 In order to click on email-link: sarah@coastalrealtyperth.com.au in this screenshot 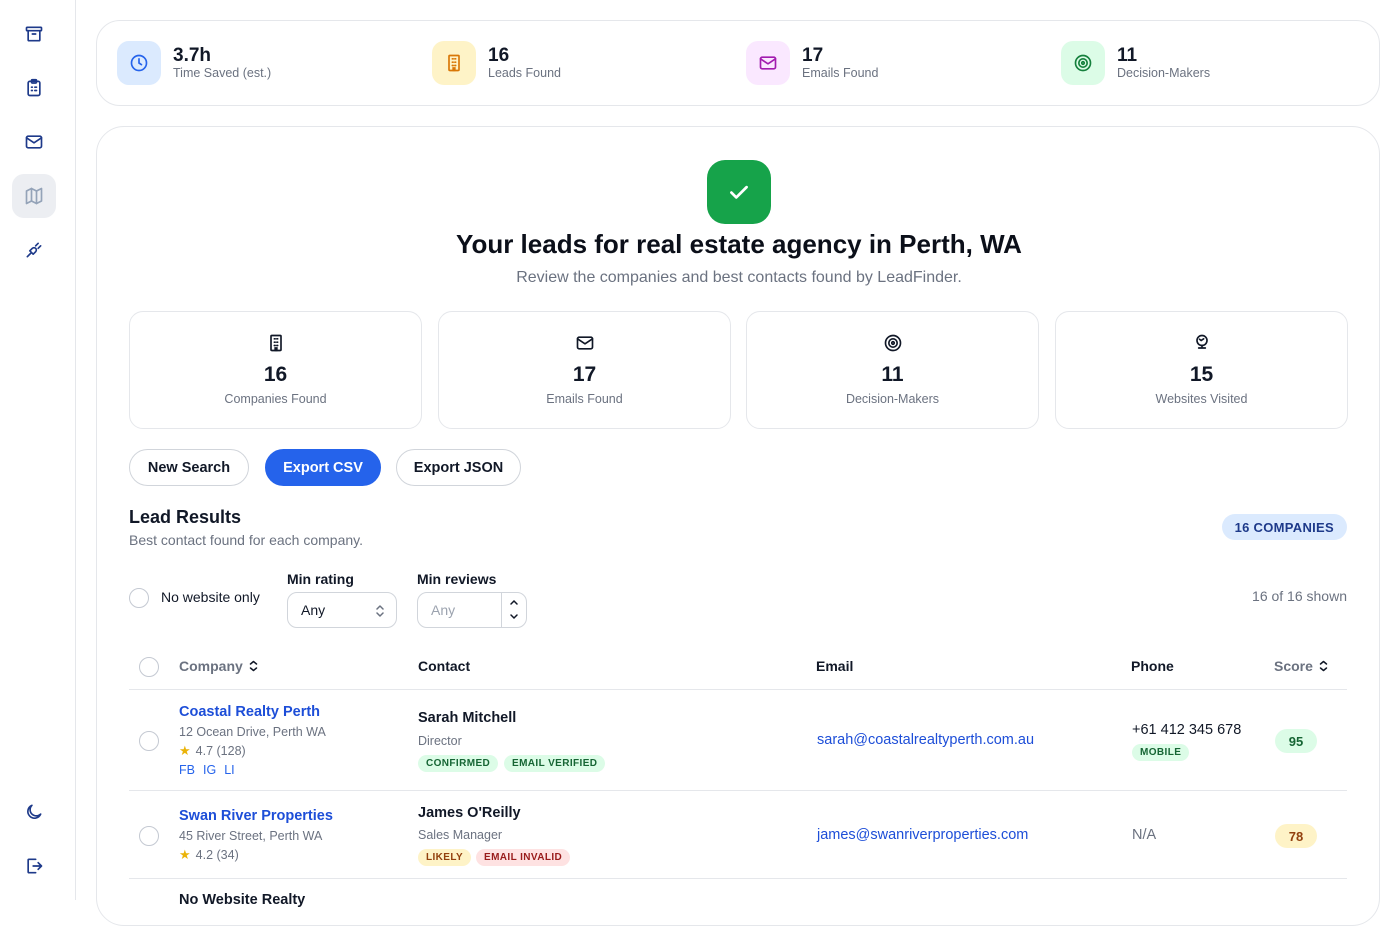, I will do `click(925, 740)`.